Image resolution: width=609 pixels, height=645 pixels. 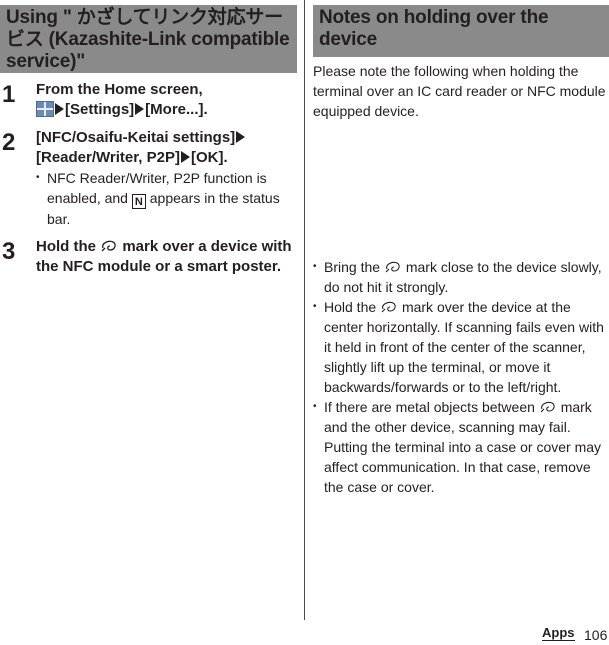 What do you see at coordinates (45, 109) in the screenshot?
I see `apps-grid-icon` at bounding box center [45, 109].